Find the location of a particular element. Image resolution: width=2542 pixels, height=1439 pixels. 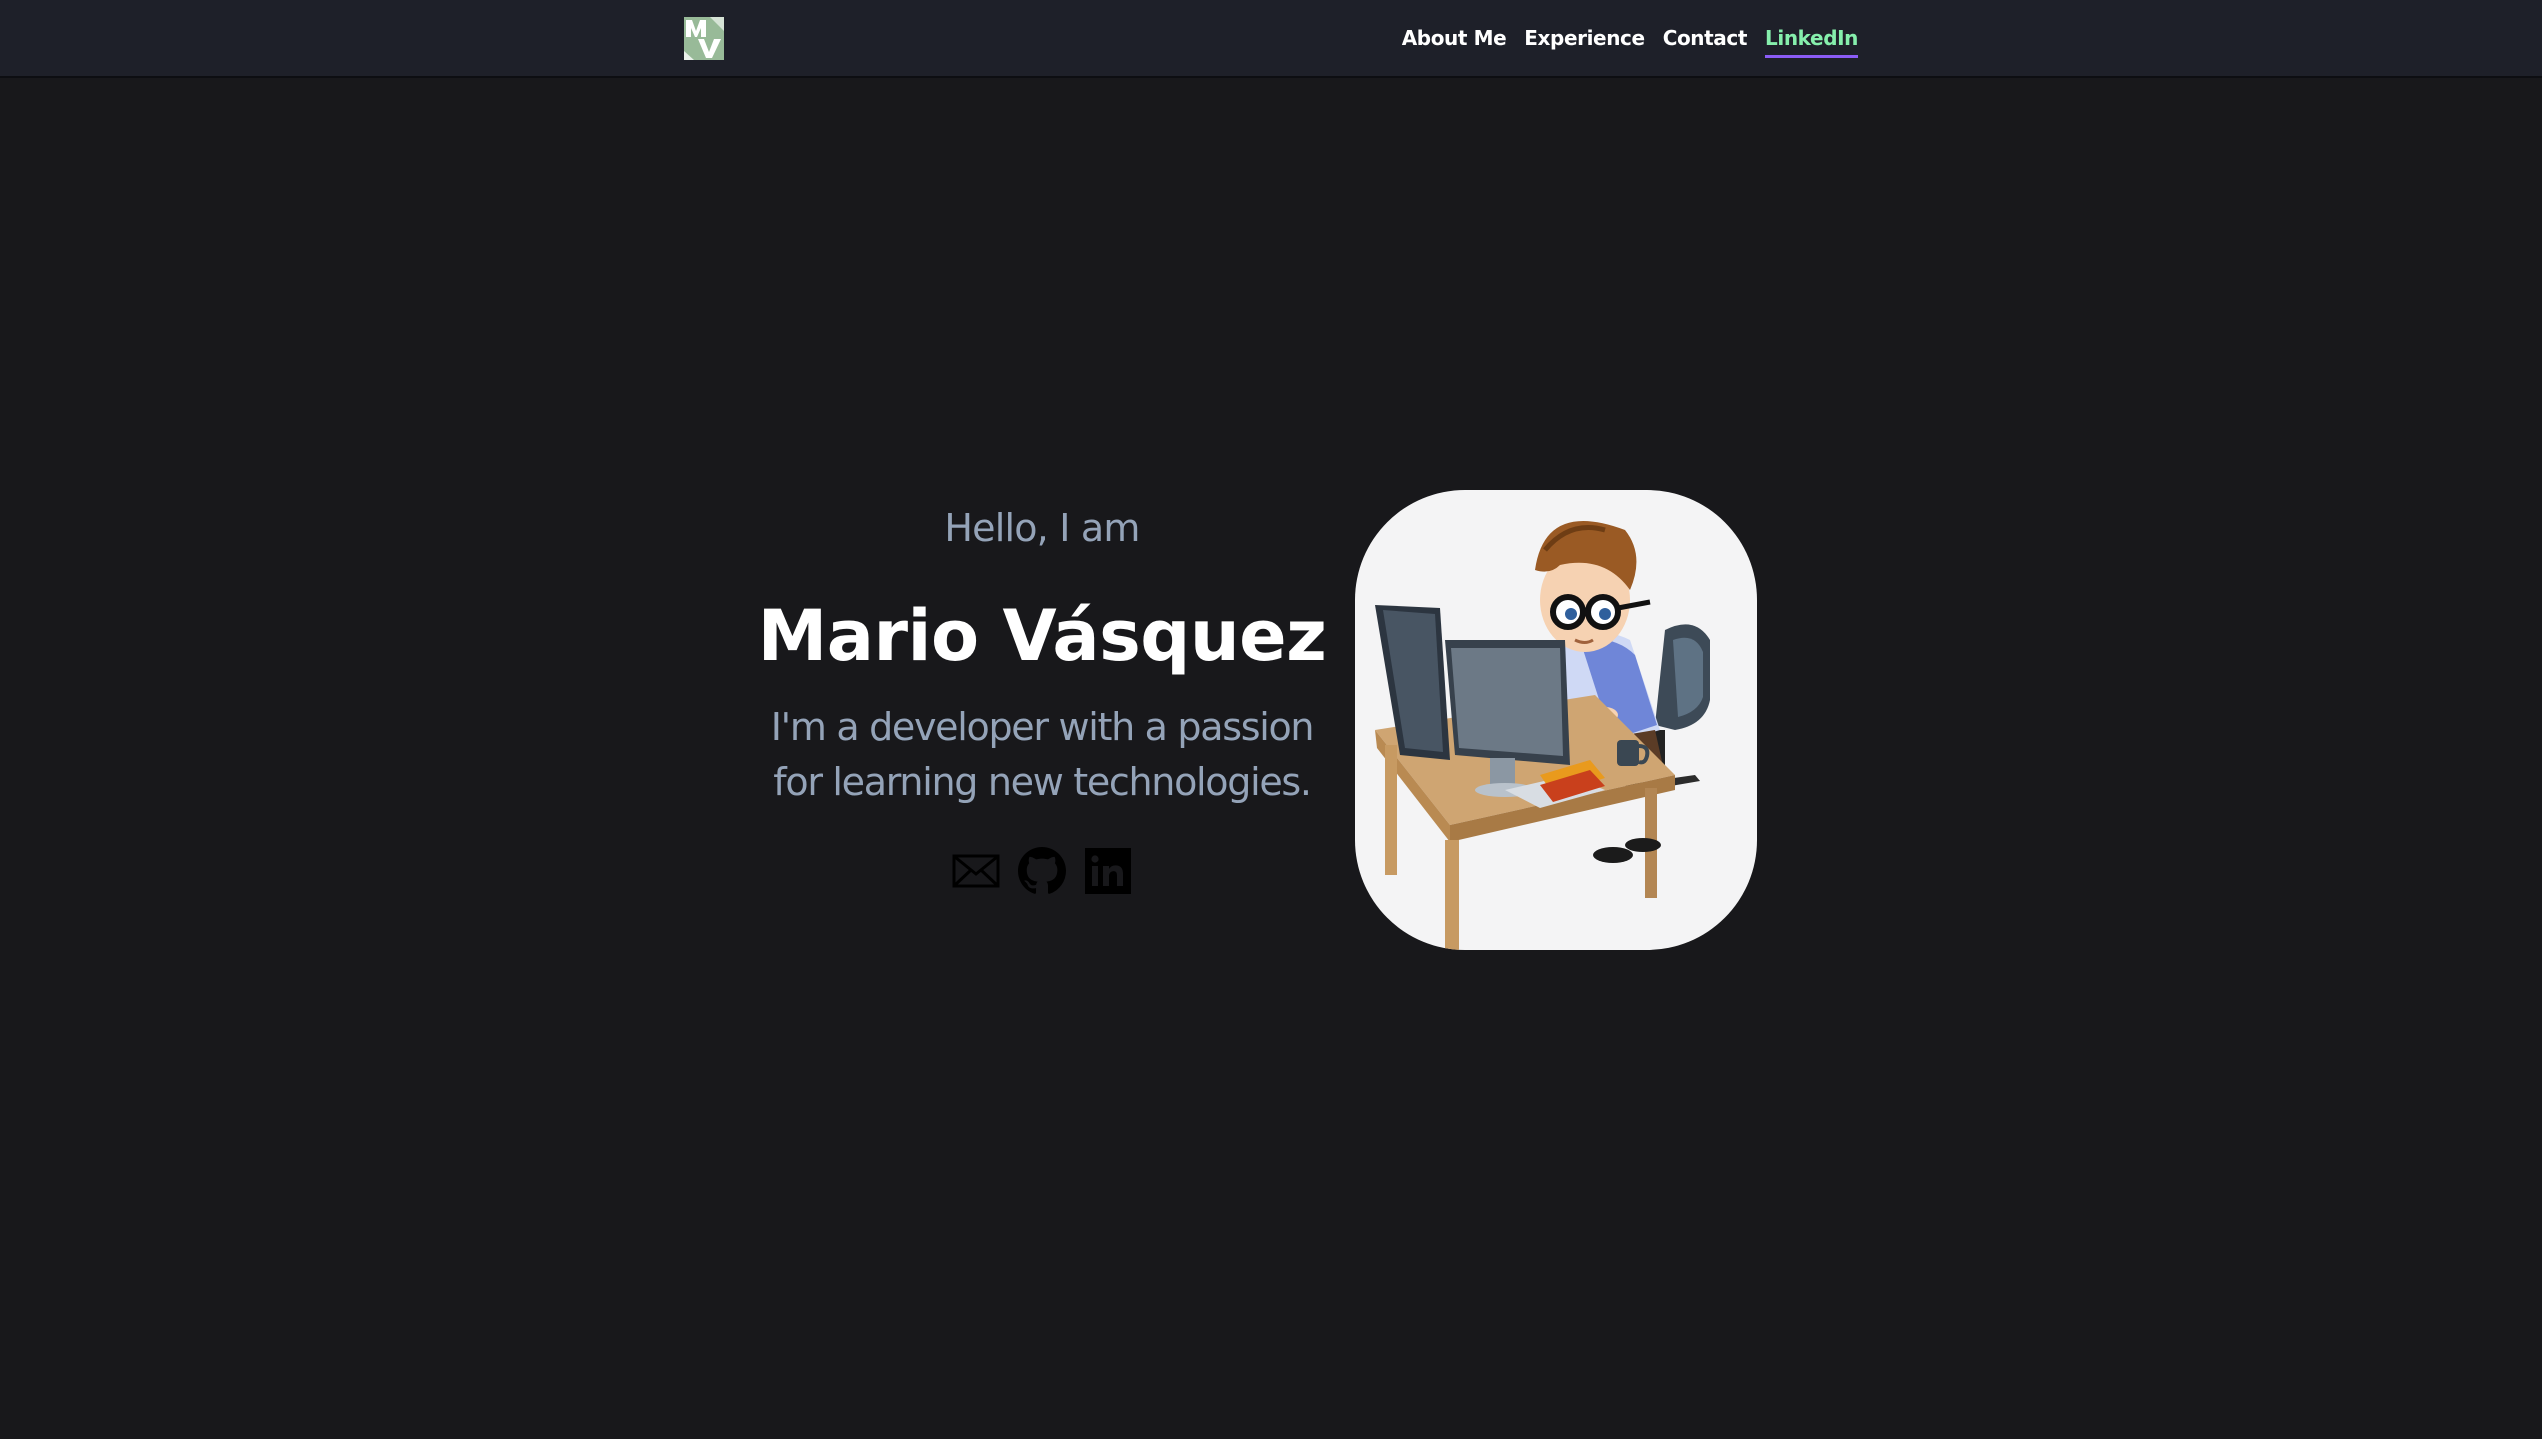

nav-link-contact: Contact is located at coordinates (1705, 37).